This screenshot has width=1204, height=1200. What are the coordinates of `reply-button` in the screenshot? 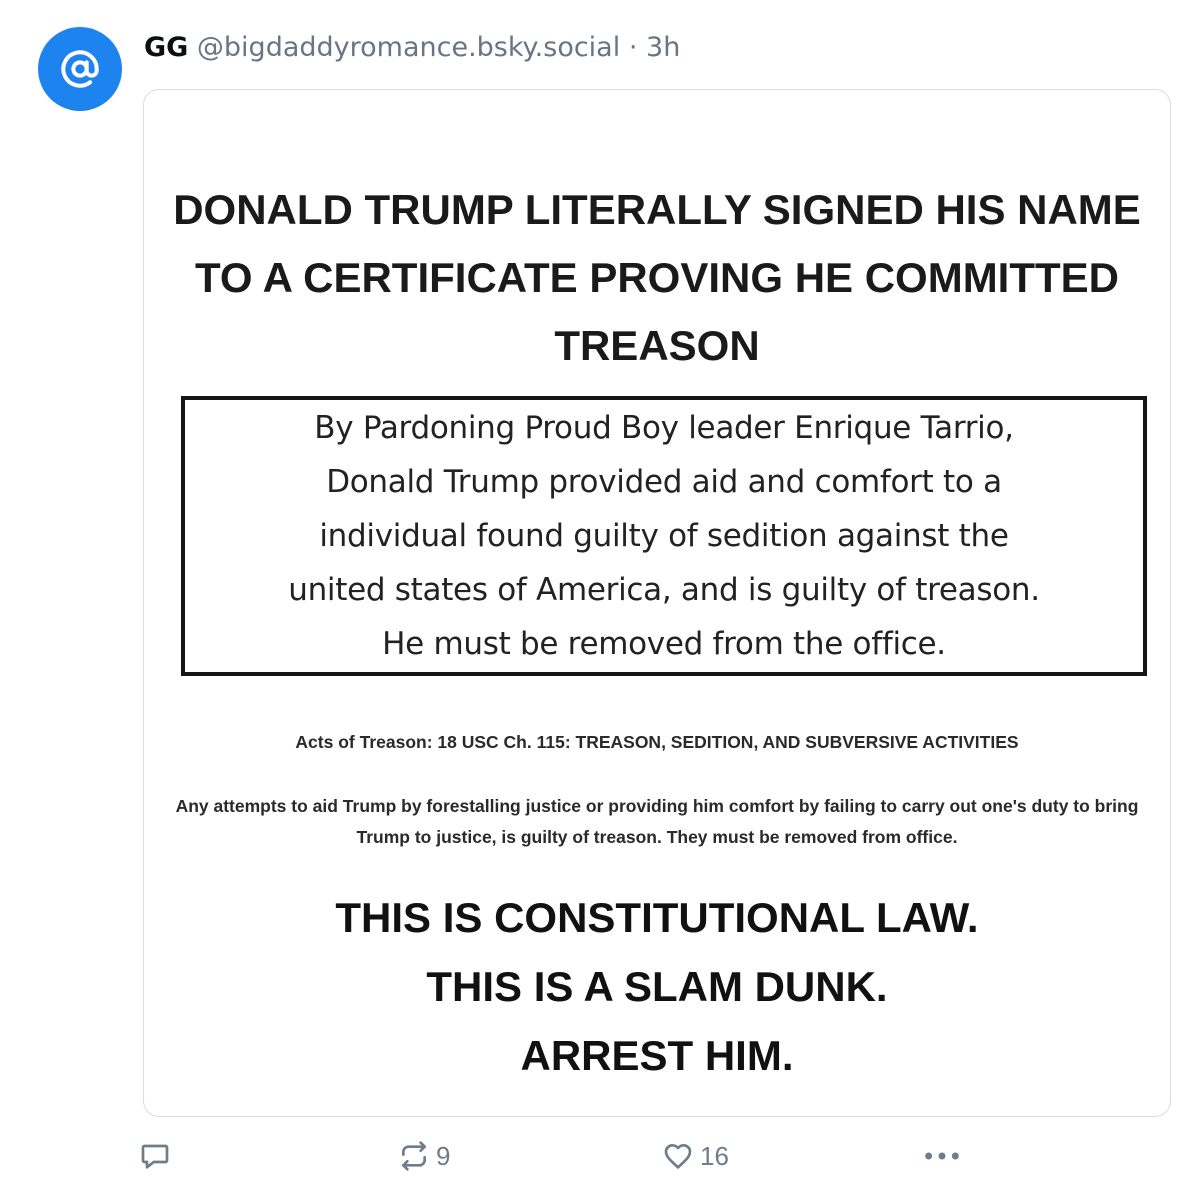 It's located at (155, 1156).